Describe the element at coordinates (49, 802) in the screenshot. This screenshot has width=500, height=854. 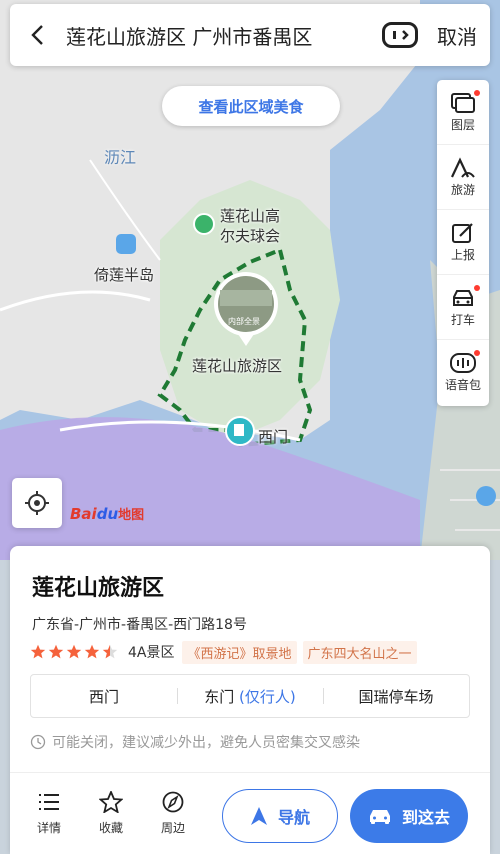
I see `list-icon` at that location.